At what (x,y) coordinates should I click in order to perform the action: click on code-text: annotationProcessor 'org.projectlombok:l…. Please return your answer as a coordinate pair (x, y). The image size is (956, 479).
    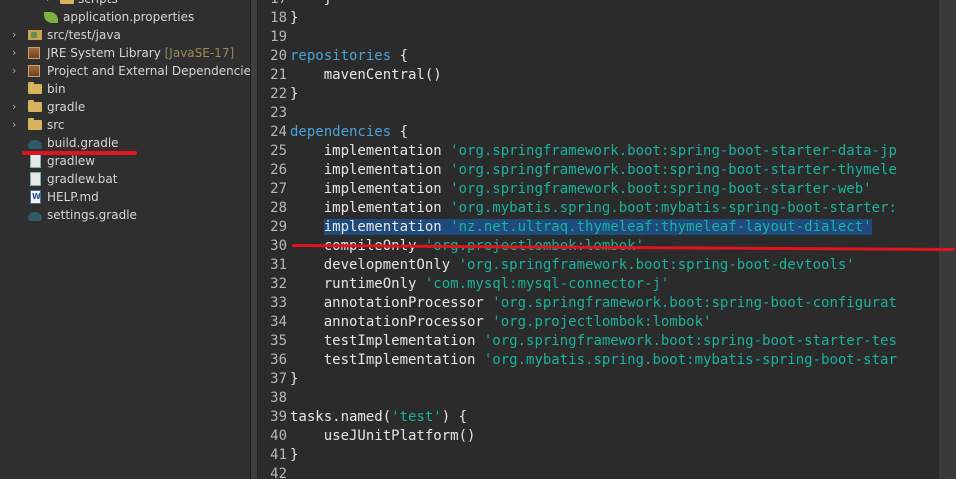
    Looking at the image, I should click on (501, 322).